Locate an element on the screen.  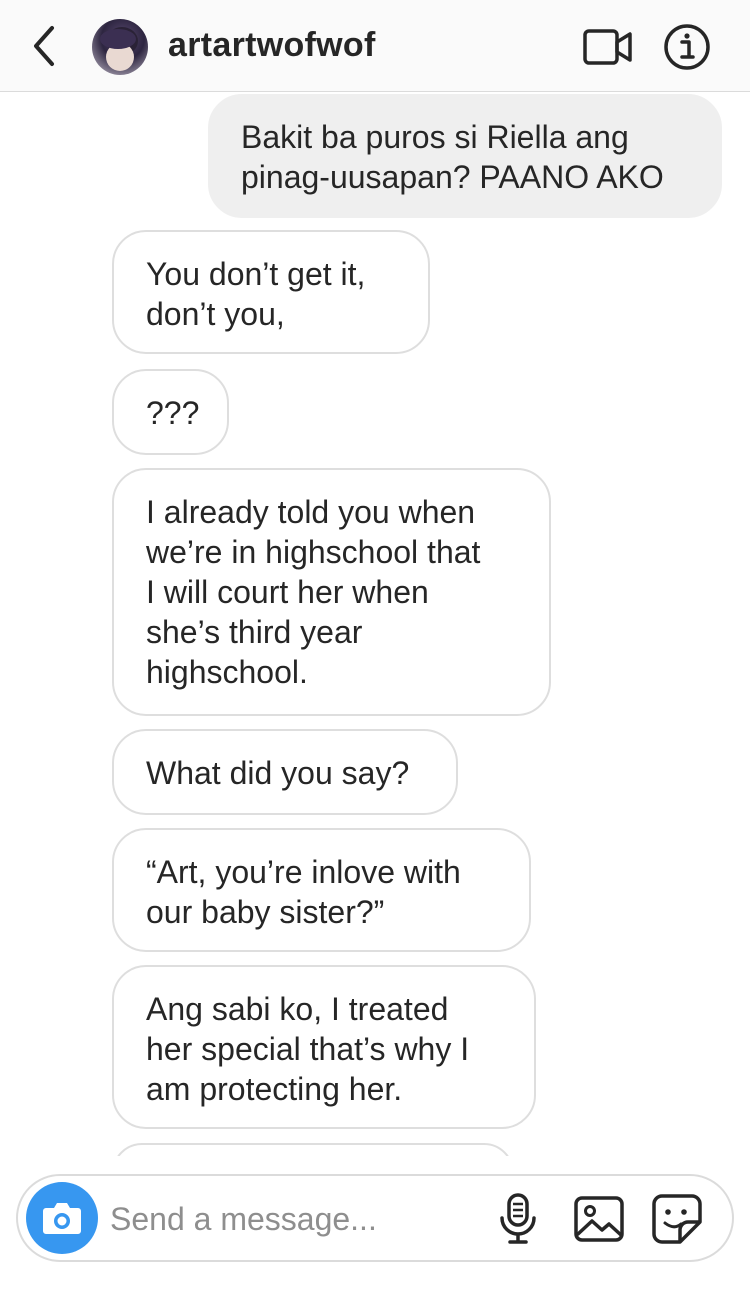
gallery-button is located at coordinates (599, 1219).